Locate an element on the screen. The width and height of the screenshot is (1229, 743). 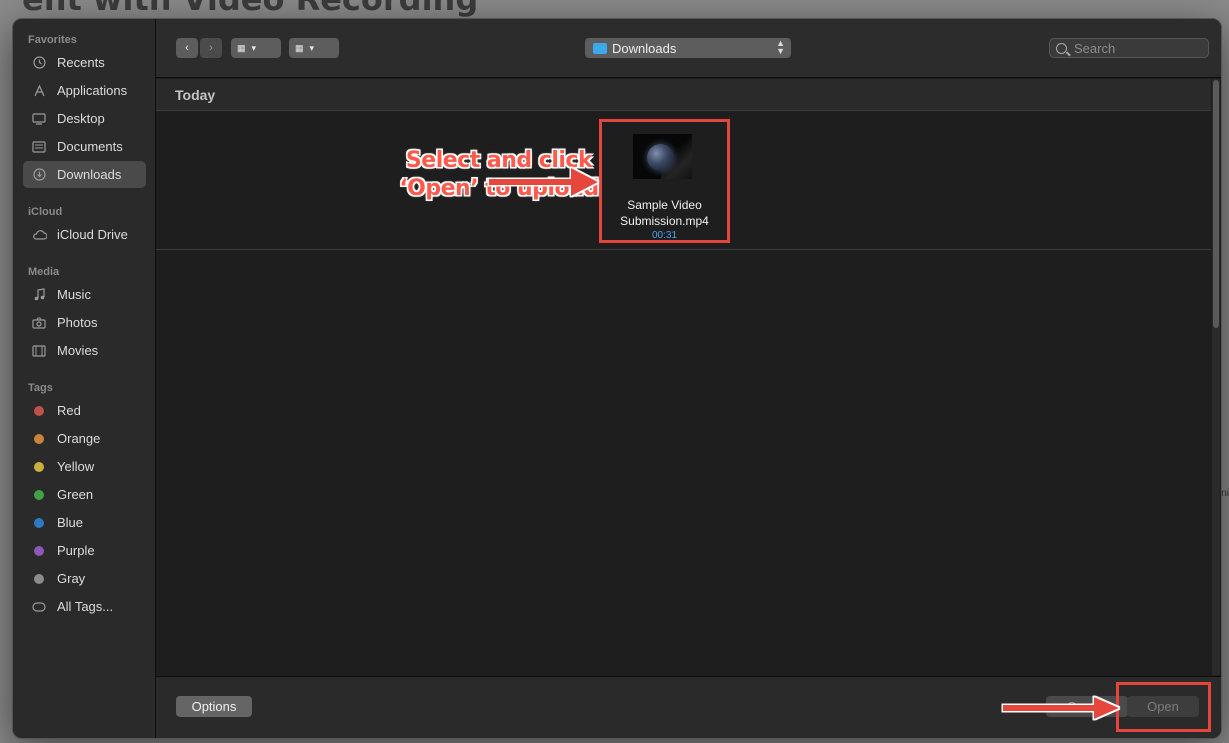
sidebar-item-tag-green: Green is located at coordinates (84, 494).